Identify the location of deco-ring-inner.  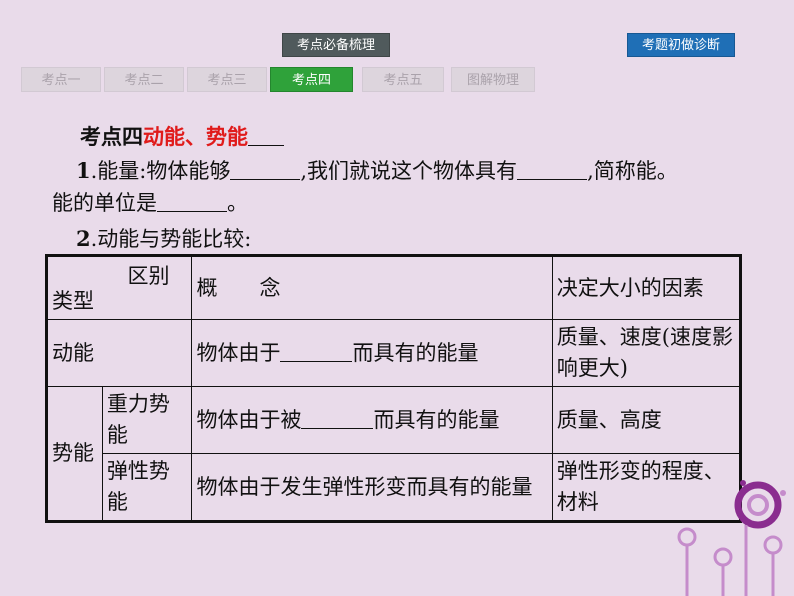
(758, 505).